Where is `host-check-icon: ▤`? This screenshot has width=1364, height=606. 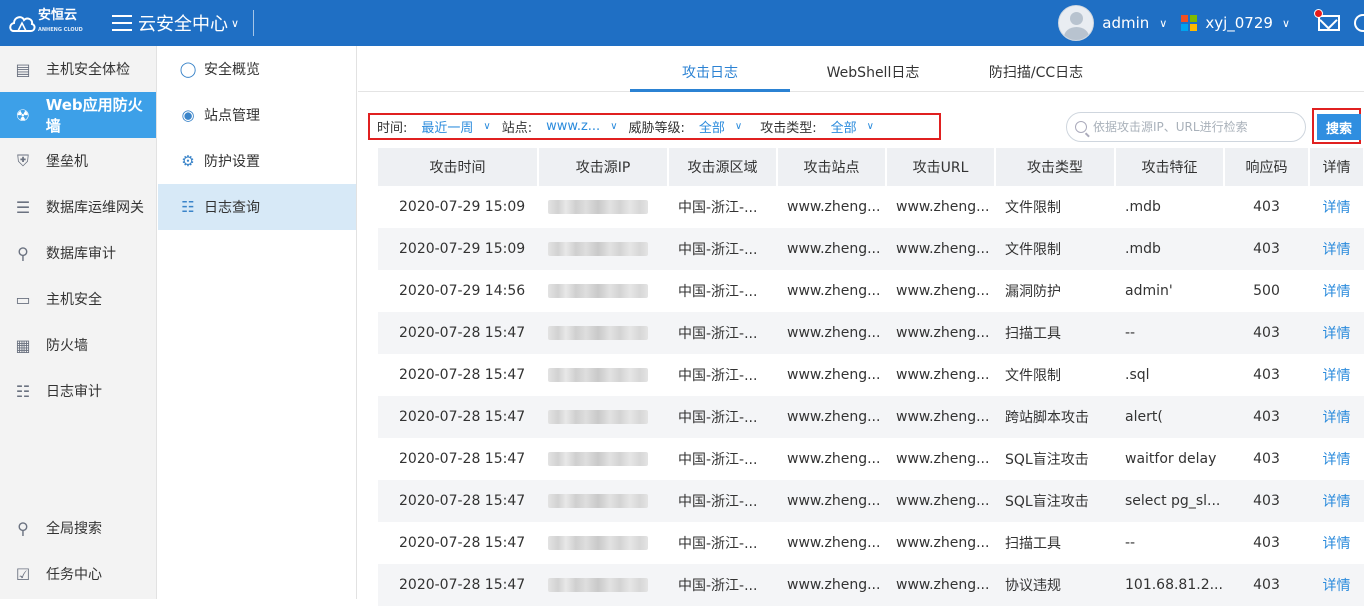
host-check-icon: ▤ is located at coordinates (23, 69).